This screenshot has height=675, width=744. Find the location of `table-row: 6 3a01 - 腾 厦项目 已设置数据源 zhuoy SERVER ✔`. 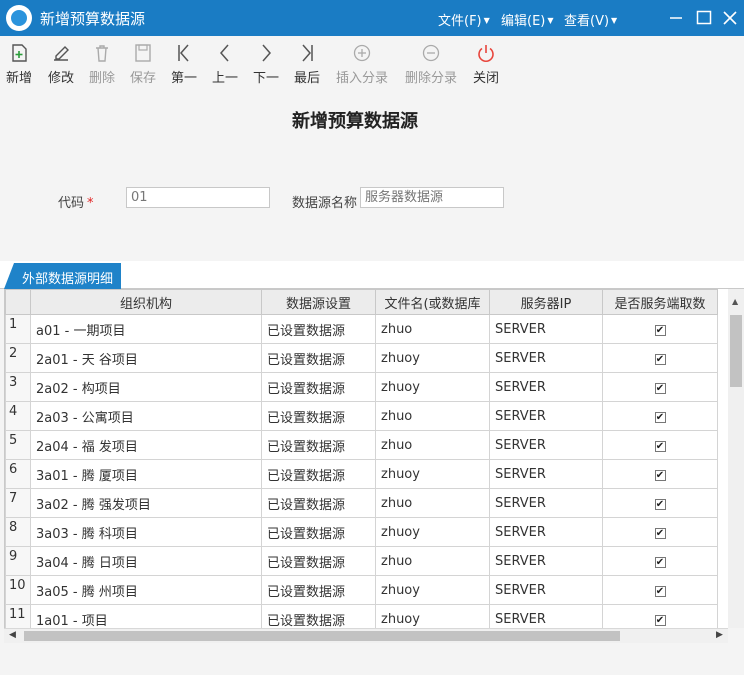

table-row: 6 3a01 - 腾 厦项目 已设置数据源 zhuoy SERVER ✔ is located at coordinates (361, 474).